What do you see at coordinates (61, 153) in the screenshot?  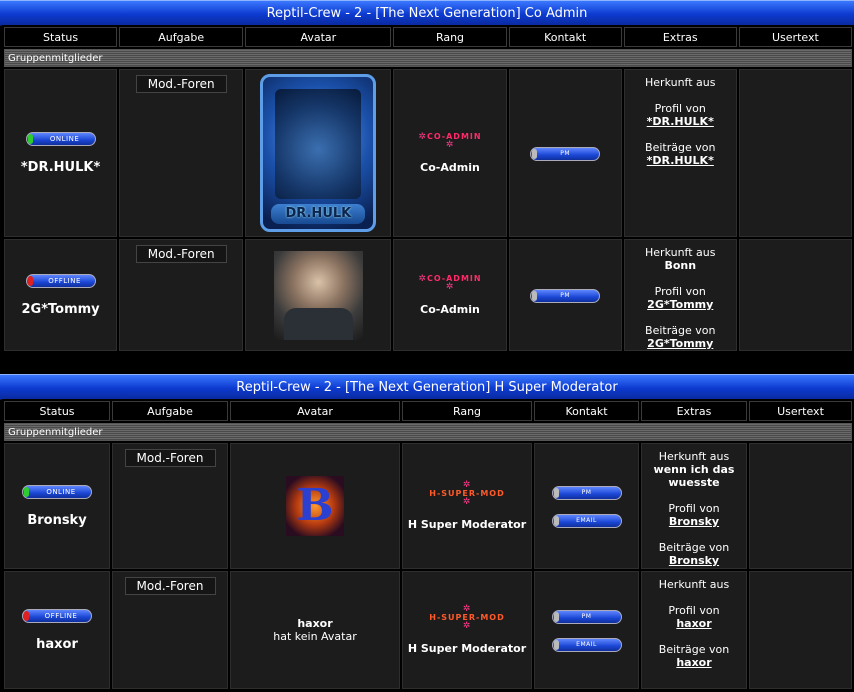 I see `status-cell: ONLINE *DR.HULK*` at bounding box center [61, 153].